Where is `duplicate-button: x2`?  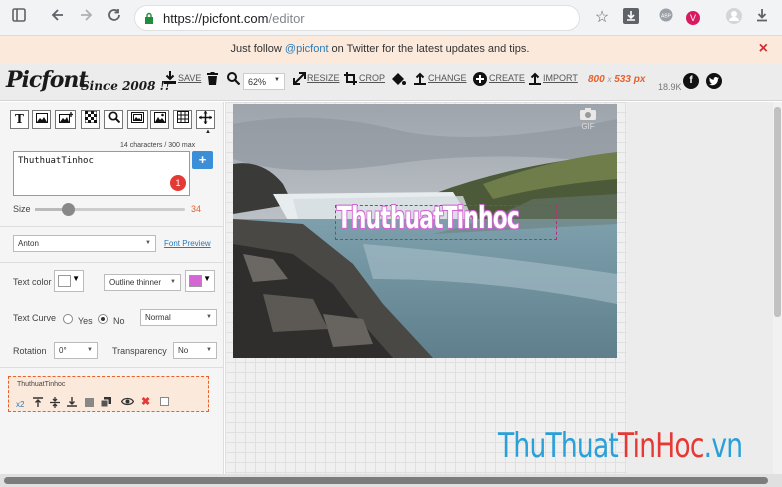 duplicate-button: x2 is located at coordinates (20, 405).